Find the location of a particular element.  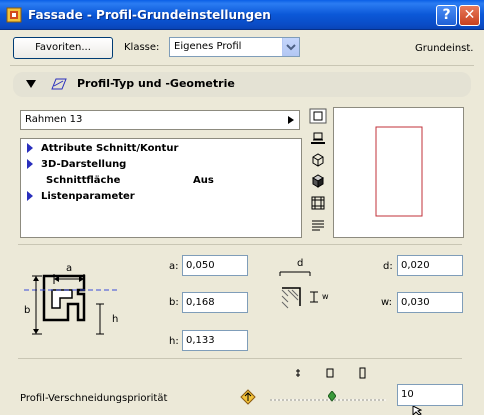

diagram-label-b: b is located at coordinates (27, 310).